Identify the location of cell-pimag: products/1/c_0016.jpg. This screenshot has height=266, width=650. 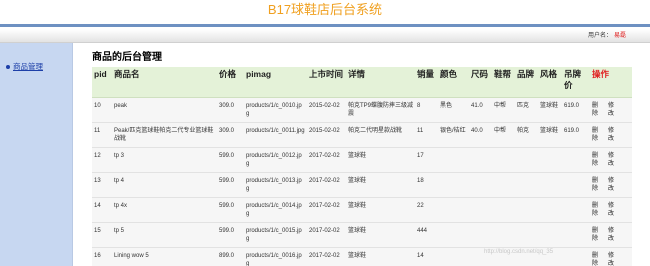
(275, 256).